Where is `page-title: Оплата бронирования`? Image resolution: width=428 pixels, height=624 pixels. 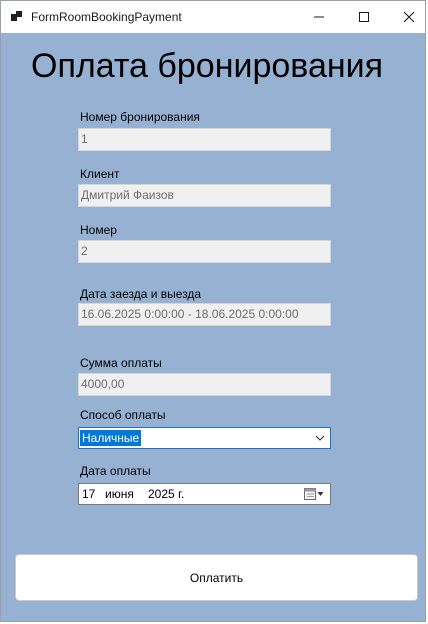 page-title: Оплата бронирования is located at coordinates (207, 66).